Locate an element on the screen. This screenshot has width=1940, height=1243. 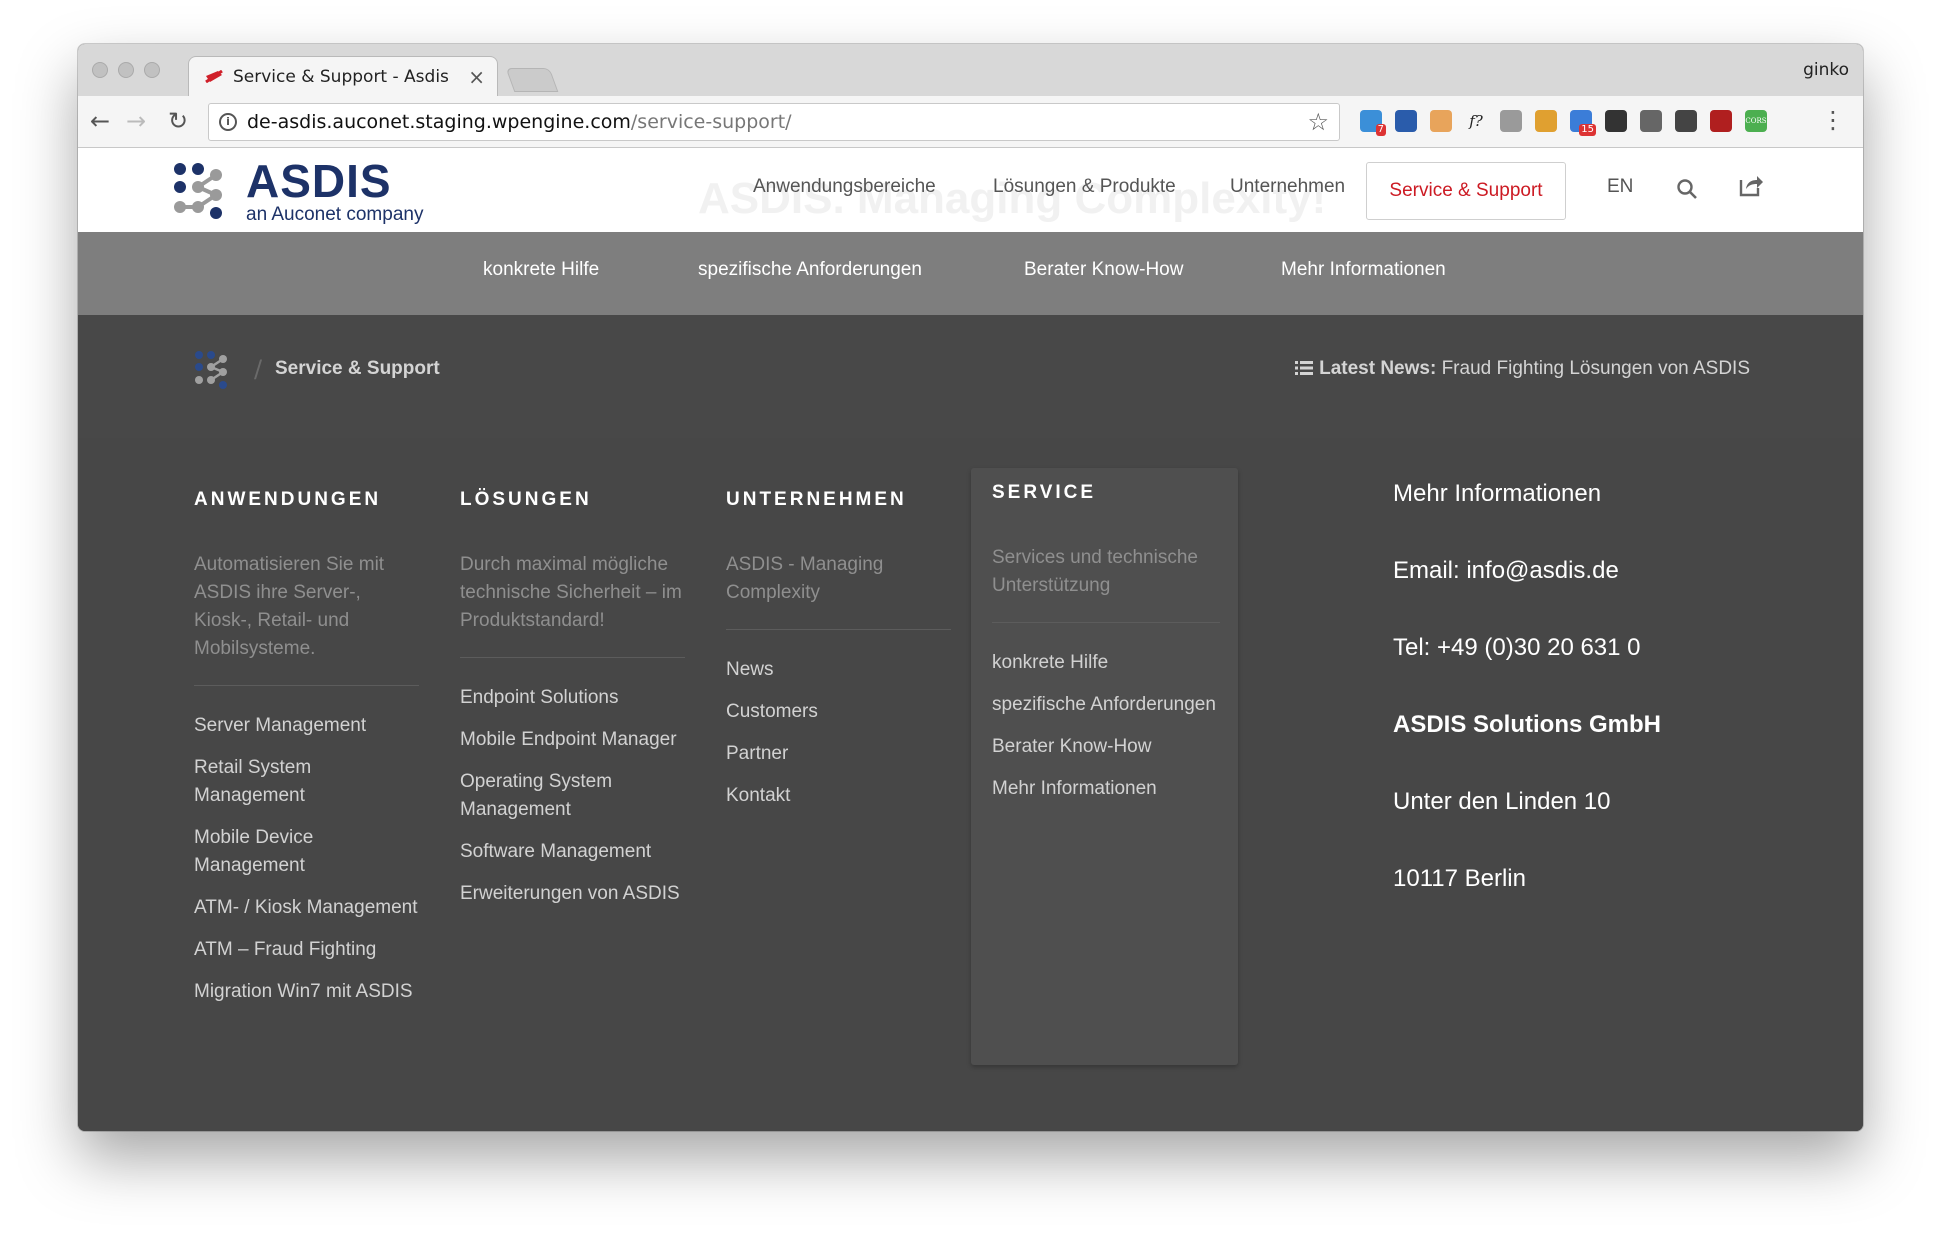
link-atm-kiosk-management: ATM- / Kiosk Management is located at coordinates (306, 908).